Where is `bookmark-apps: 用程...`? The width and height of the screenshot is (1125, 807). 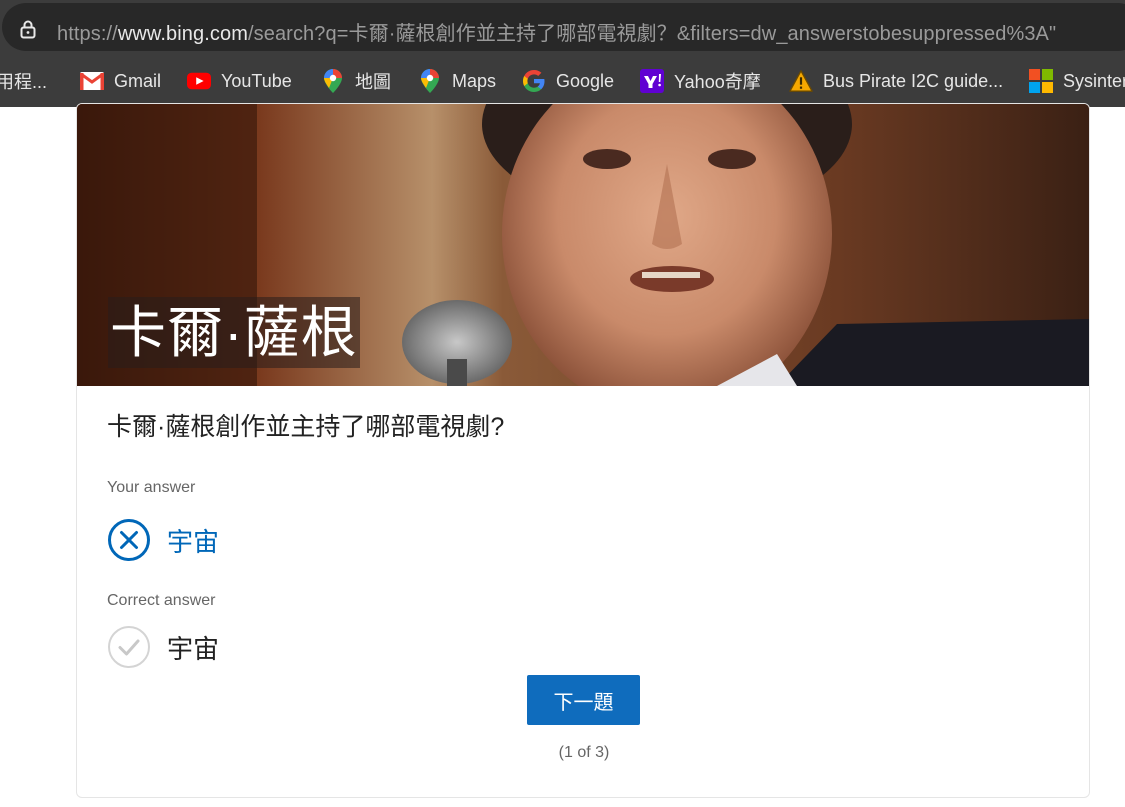
bookmark-apps: 用程... is located at coordinates (23, 81).